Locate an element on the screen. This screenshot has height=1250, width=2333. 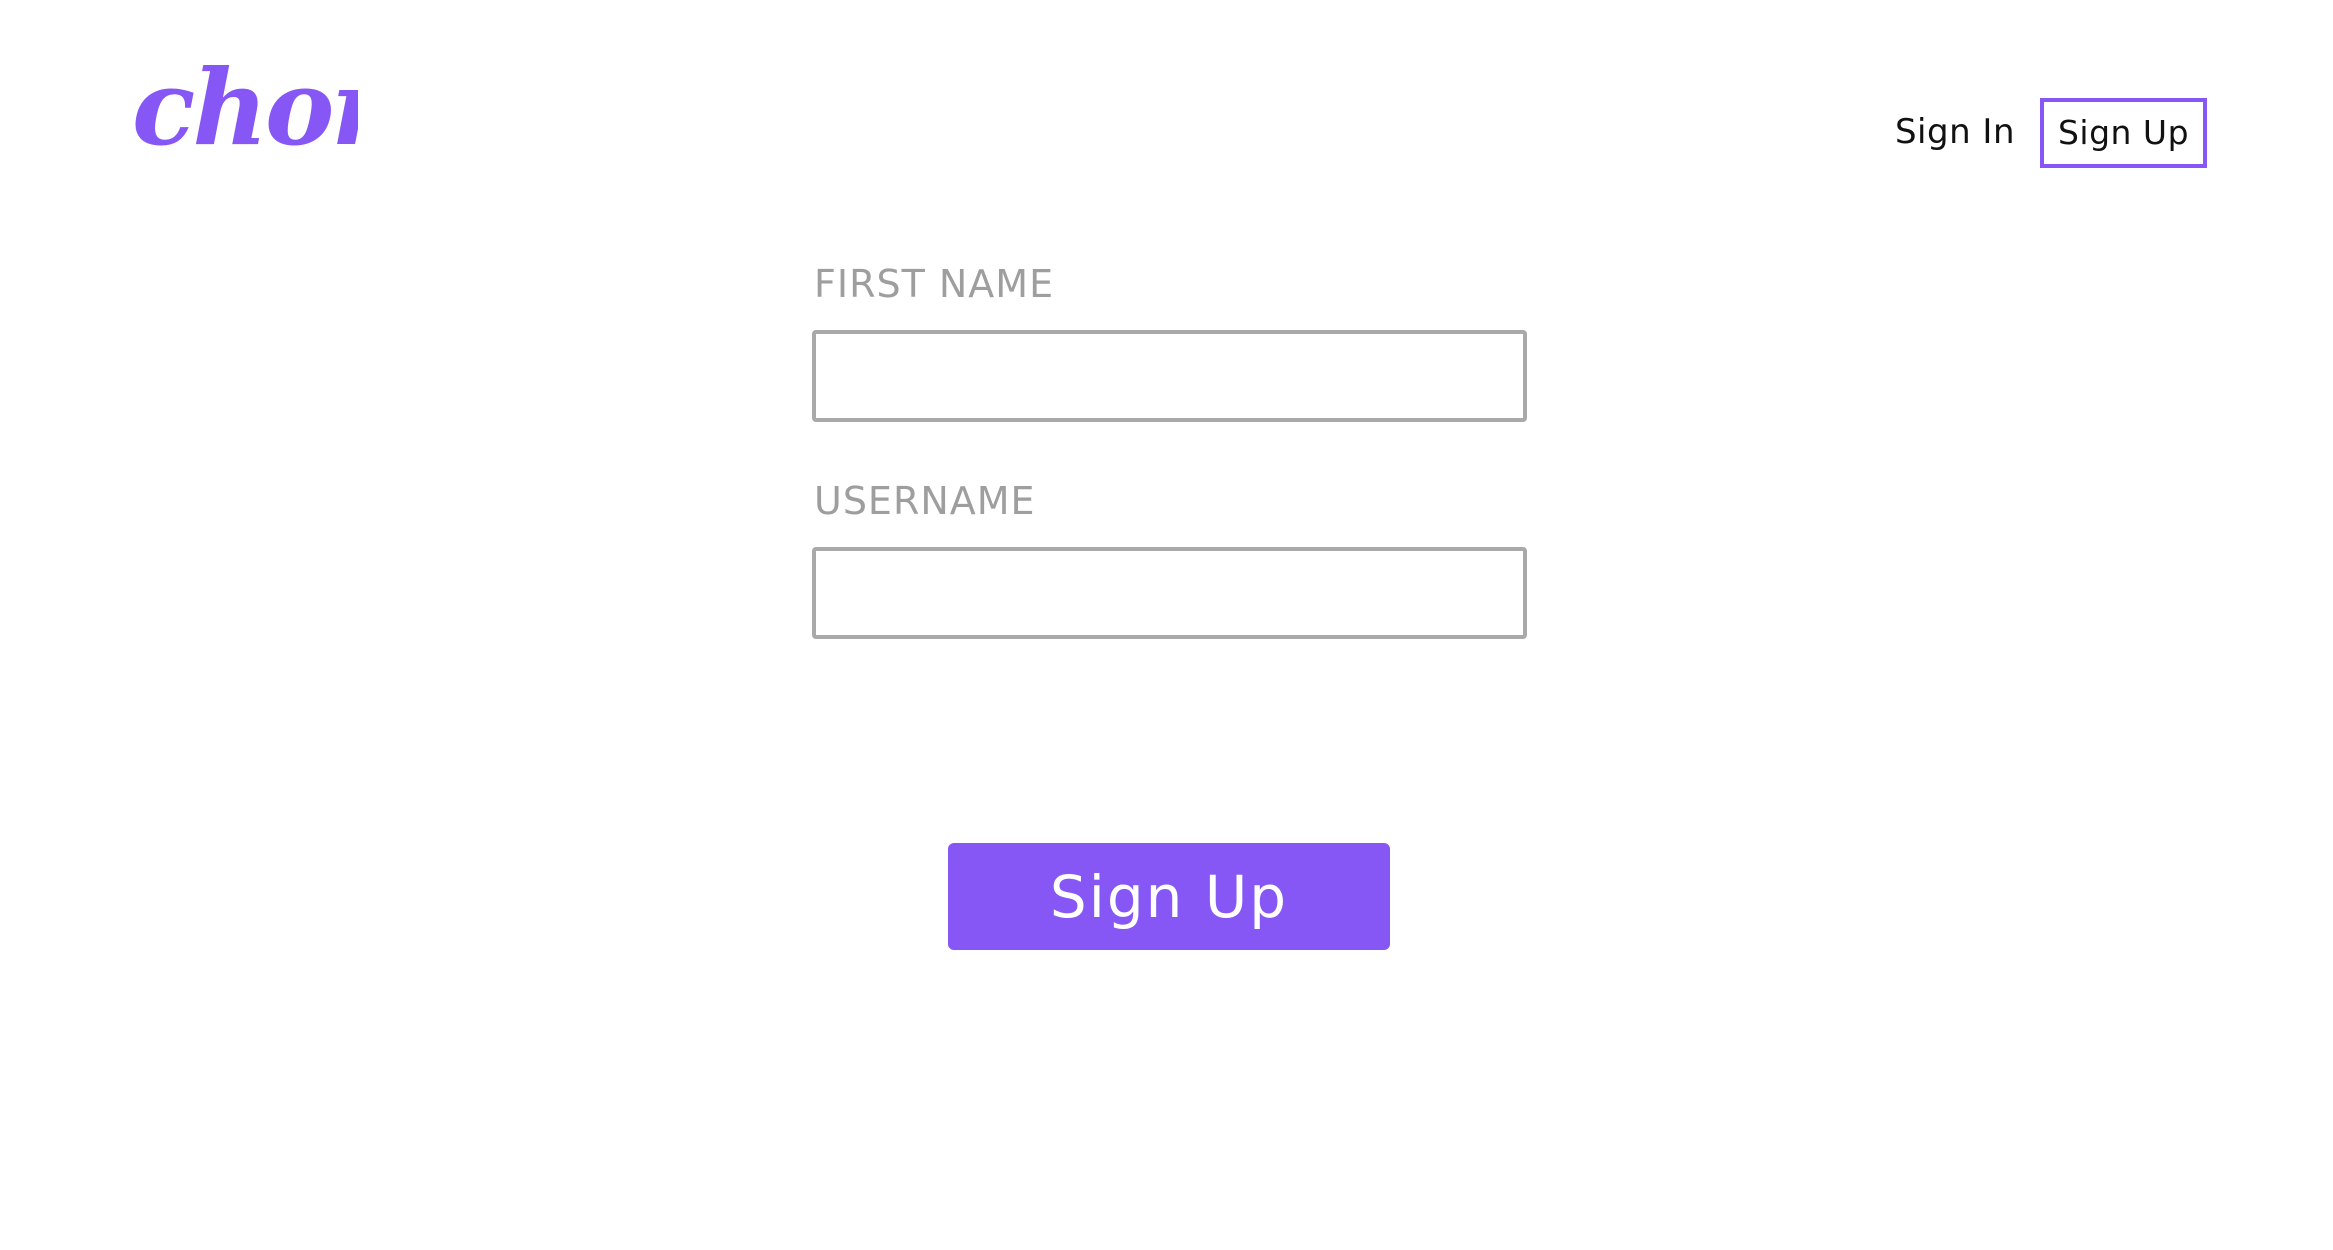
username-label: USERNAME is located at coordinates (925, 501).